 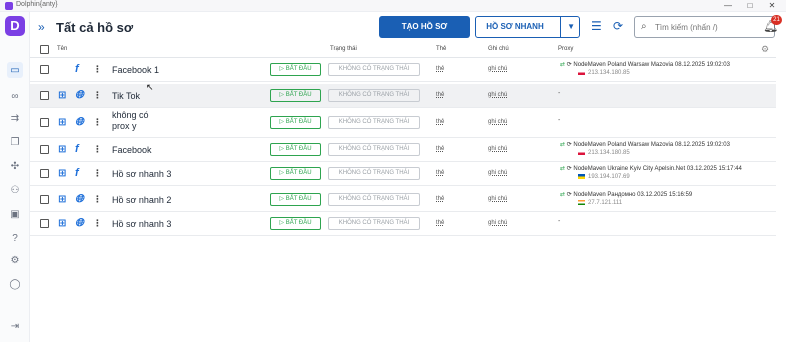 I want to click on column-name: Tên, so click(x=62, y=49).